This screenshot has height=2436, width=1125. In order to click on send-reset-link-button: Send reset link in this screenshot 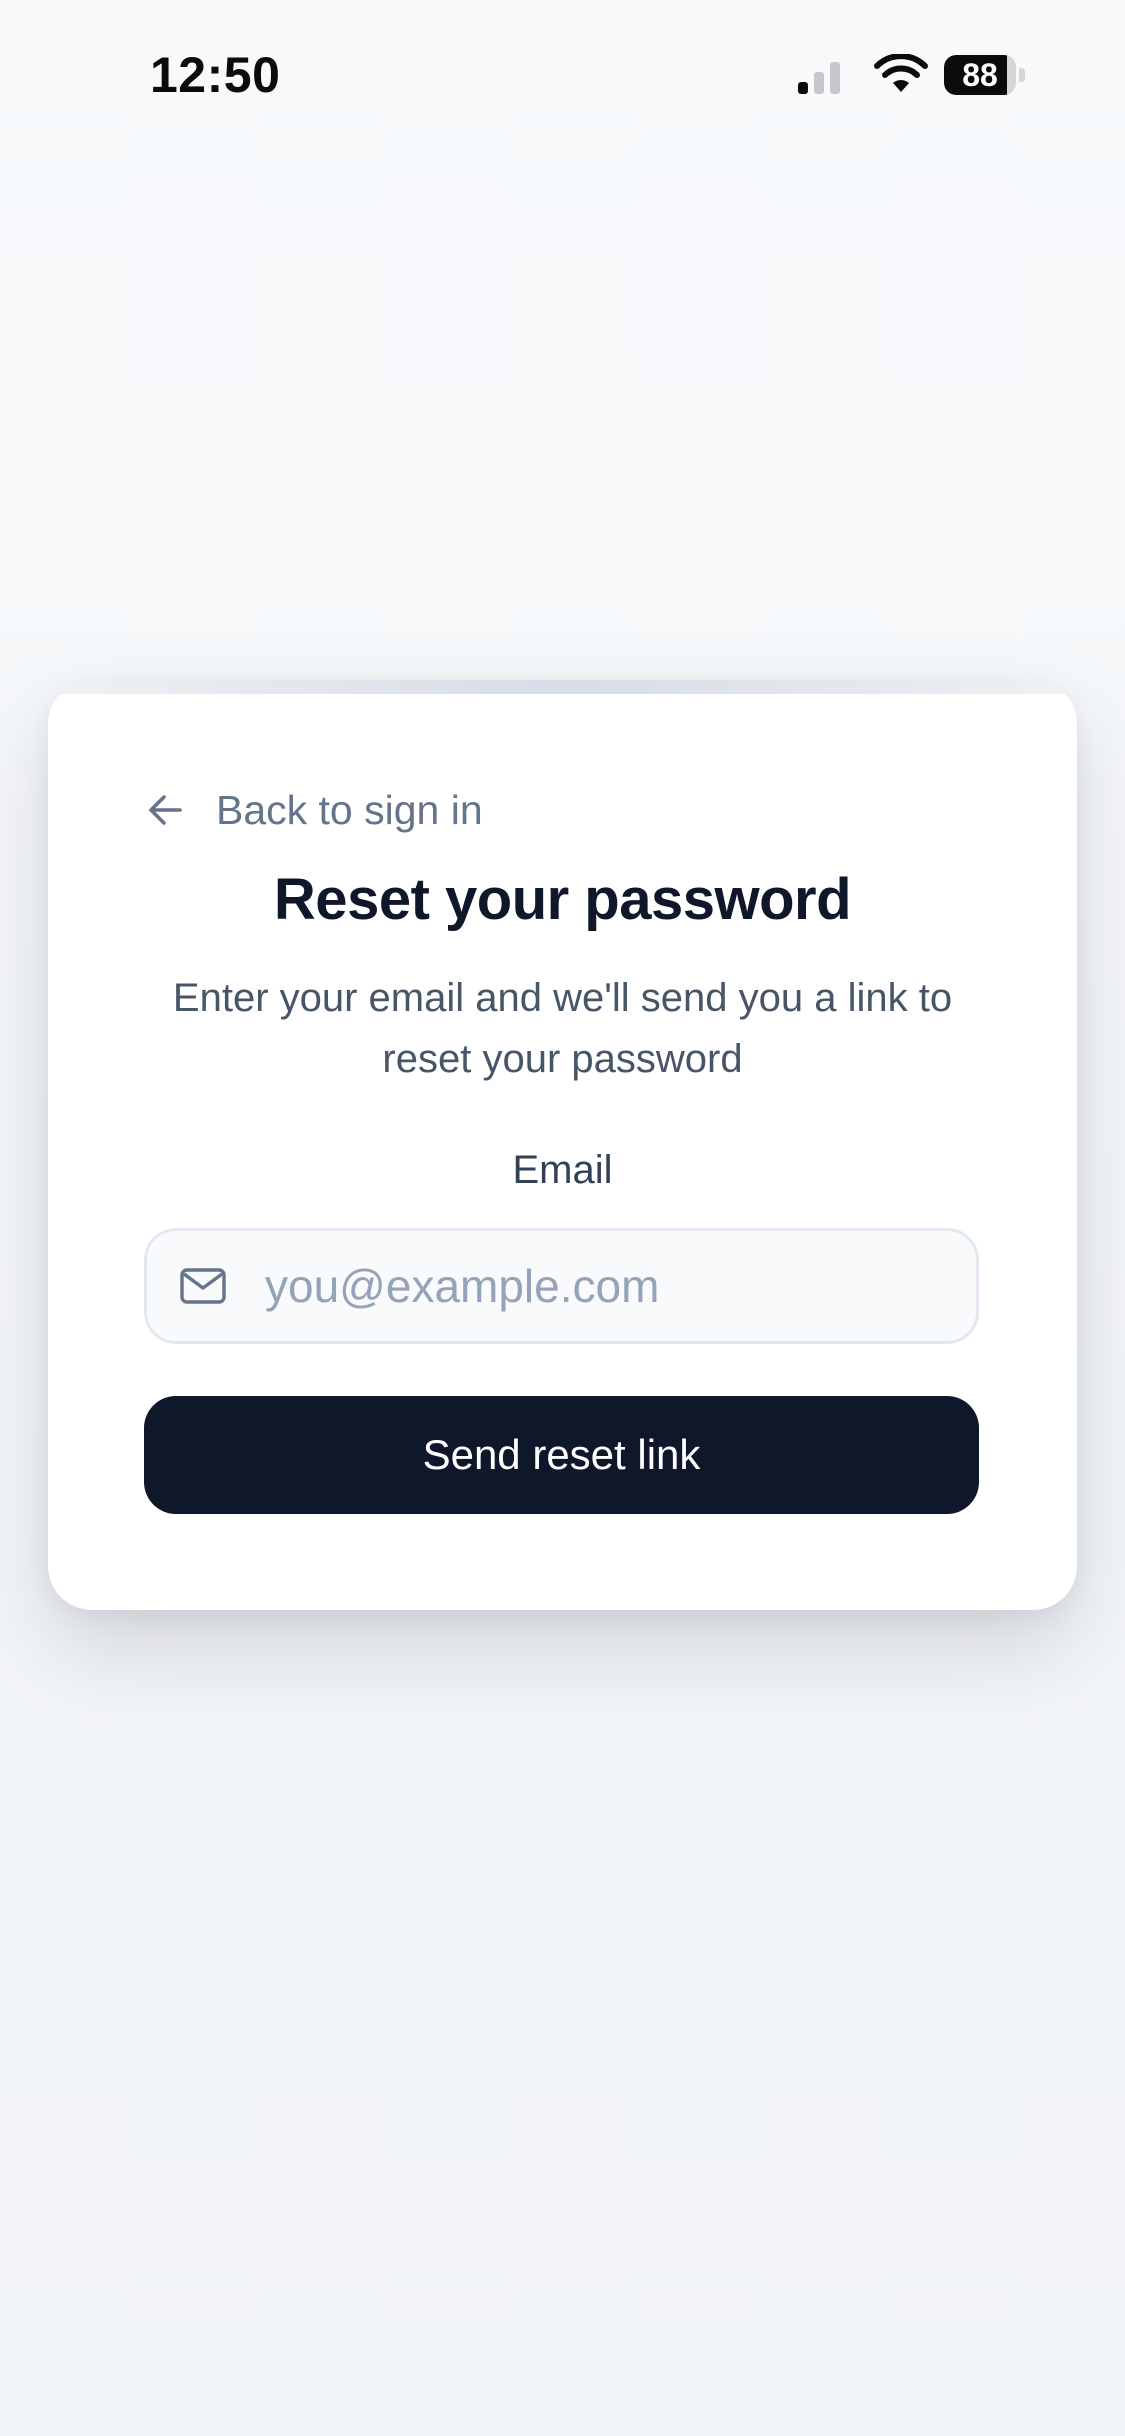, I will do `click(561, 1455)`.